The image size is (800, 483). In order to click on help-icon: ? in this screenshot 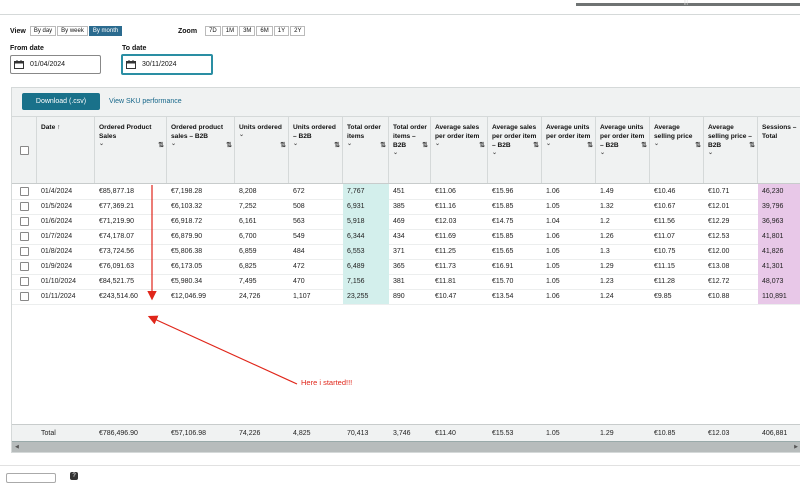, I will do `click(74, 476)`.